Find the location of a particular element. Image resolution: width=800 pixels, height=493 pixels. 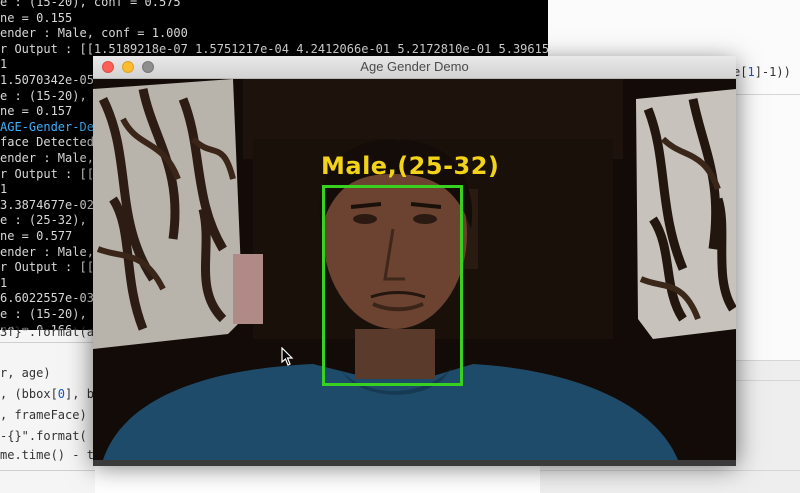

terminal-output-line: r Output : [[5 is located at coordinates (51, 267).